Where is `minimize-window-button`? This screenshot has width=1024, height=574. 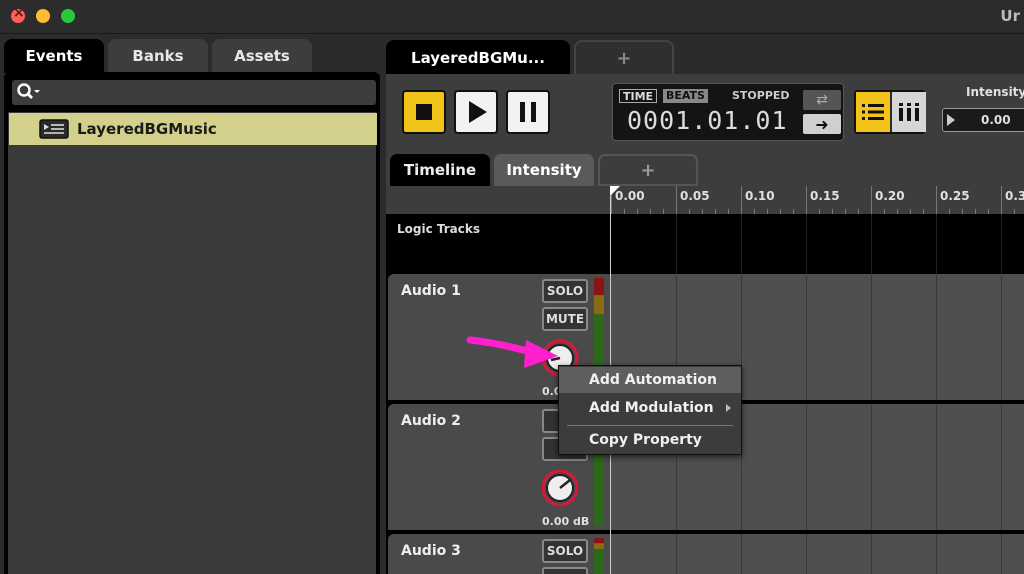
minimize-window-button is located at coordinates (43, 16).